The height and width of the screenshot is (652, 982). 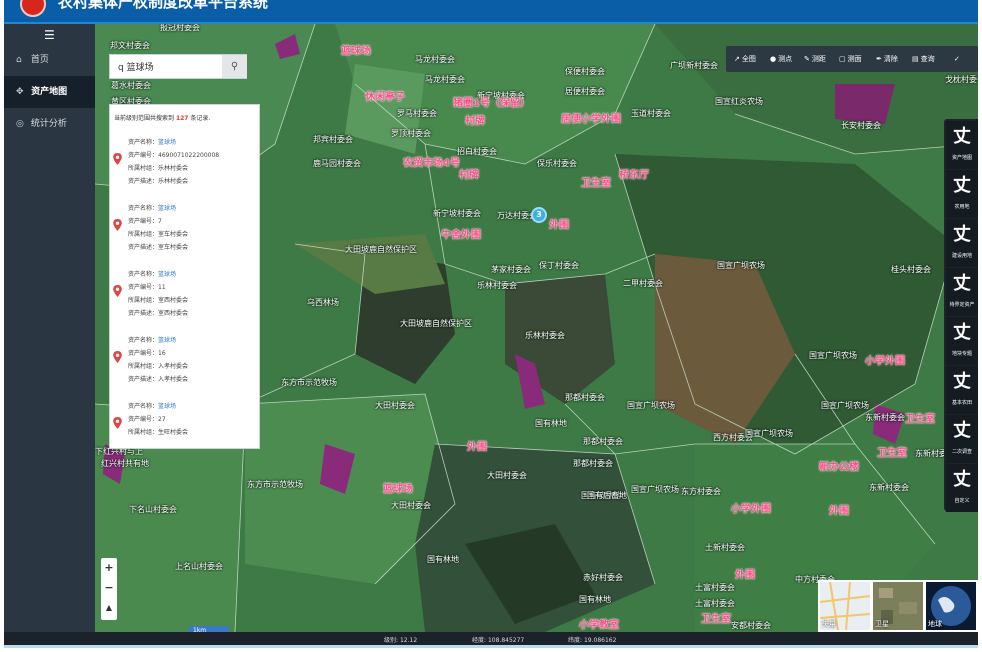 I want to click on tool-label: 测面, so click(x=854, y=59).